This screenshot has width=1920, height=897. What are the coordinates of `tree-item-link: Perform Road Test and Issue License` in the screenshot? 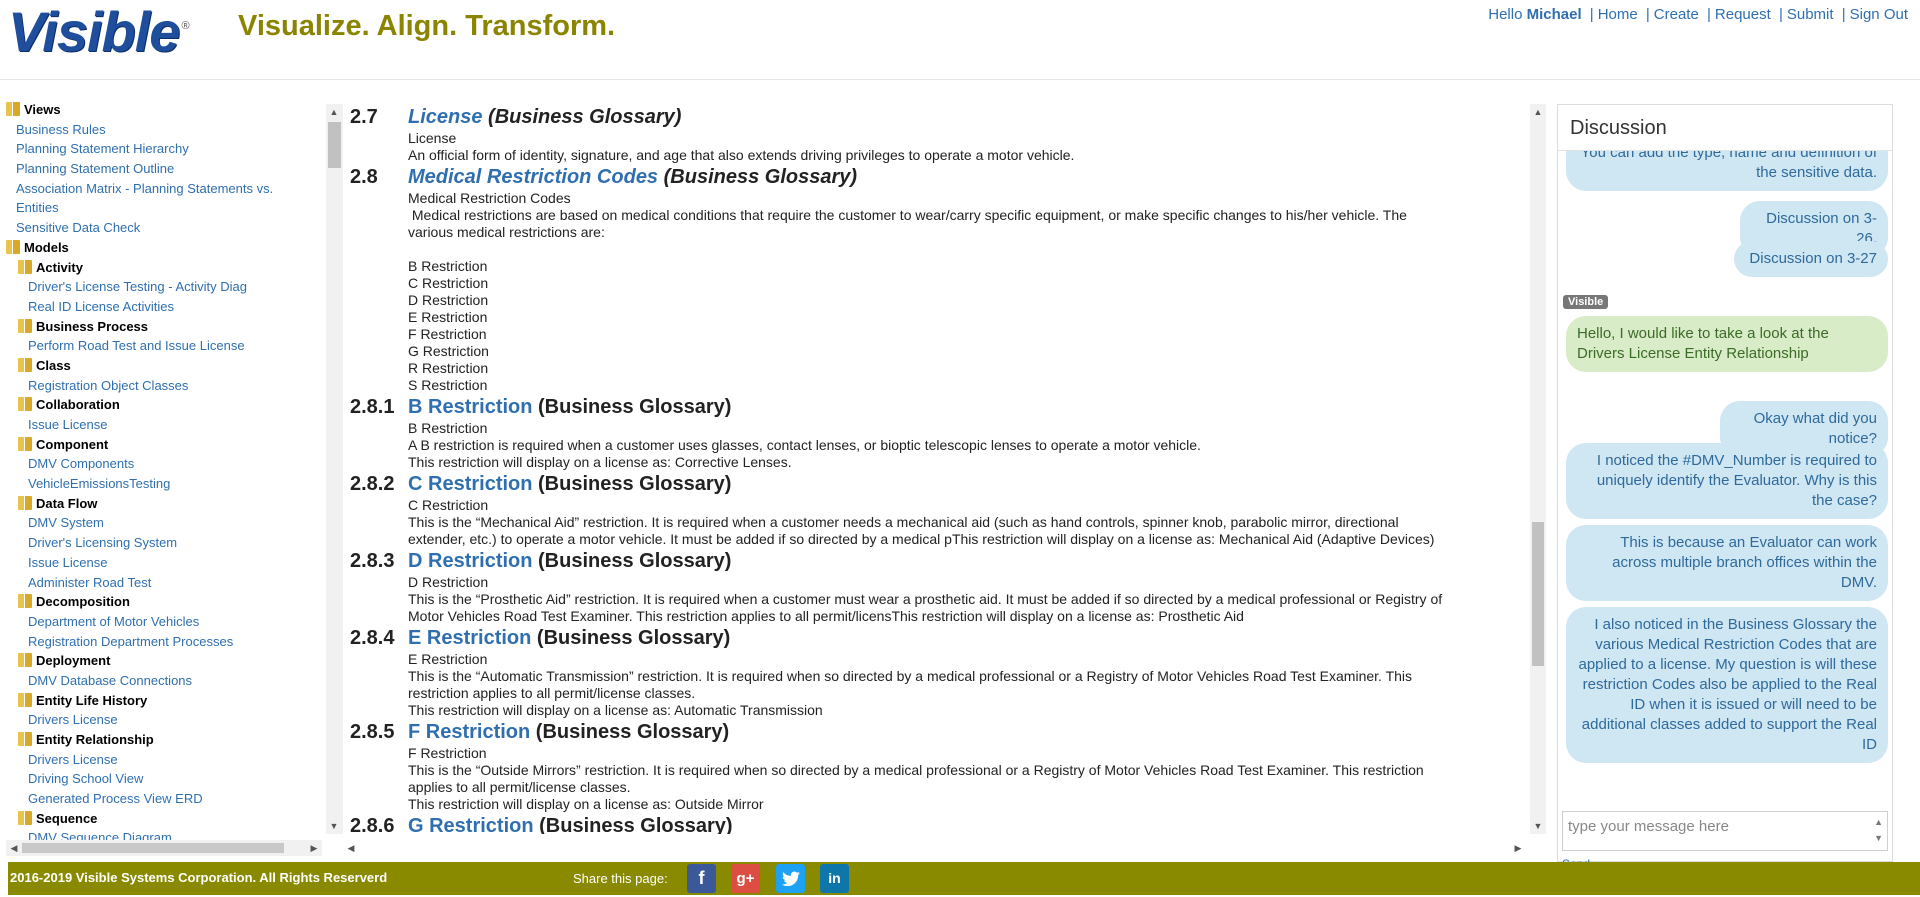 It's located at (136, 345).